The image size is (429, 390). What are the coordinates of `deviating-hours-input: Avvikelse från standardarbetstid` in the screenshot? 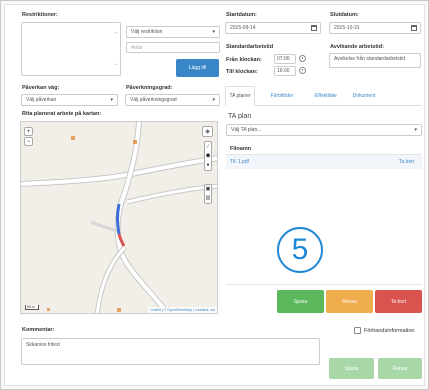 It's located at (375, 60).